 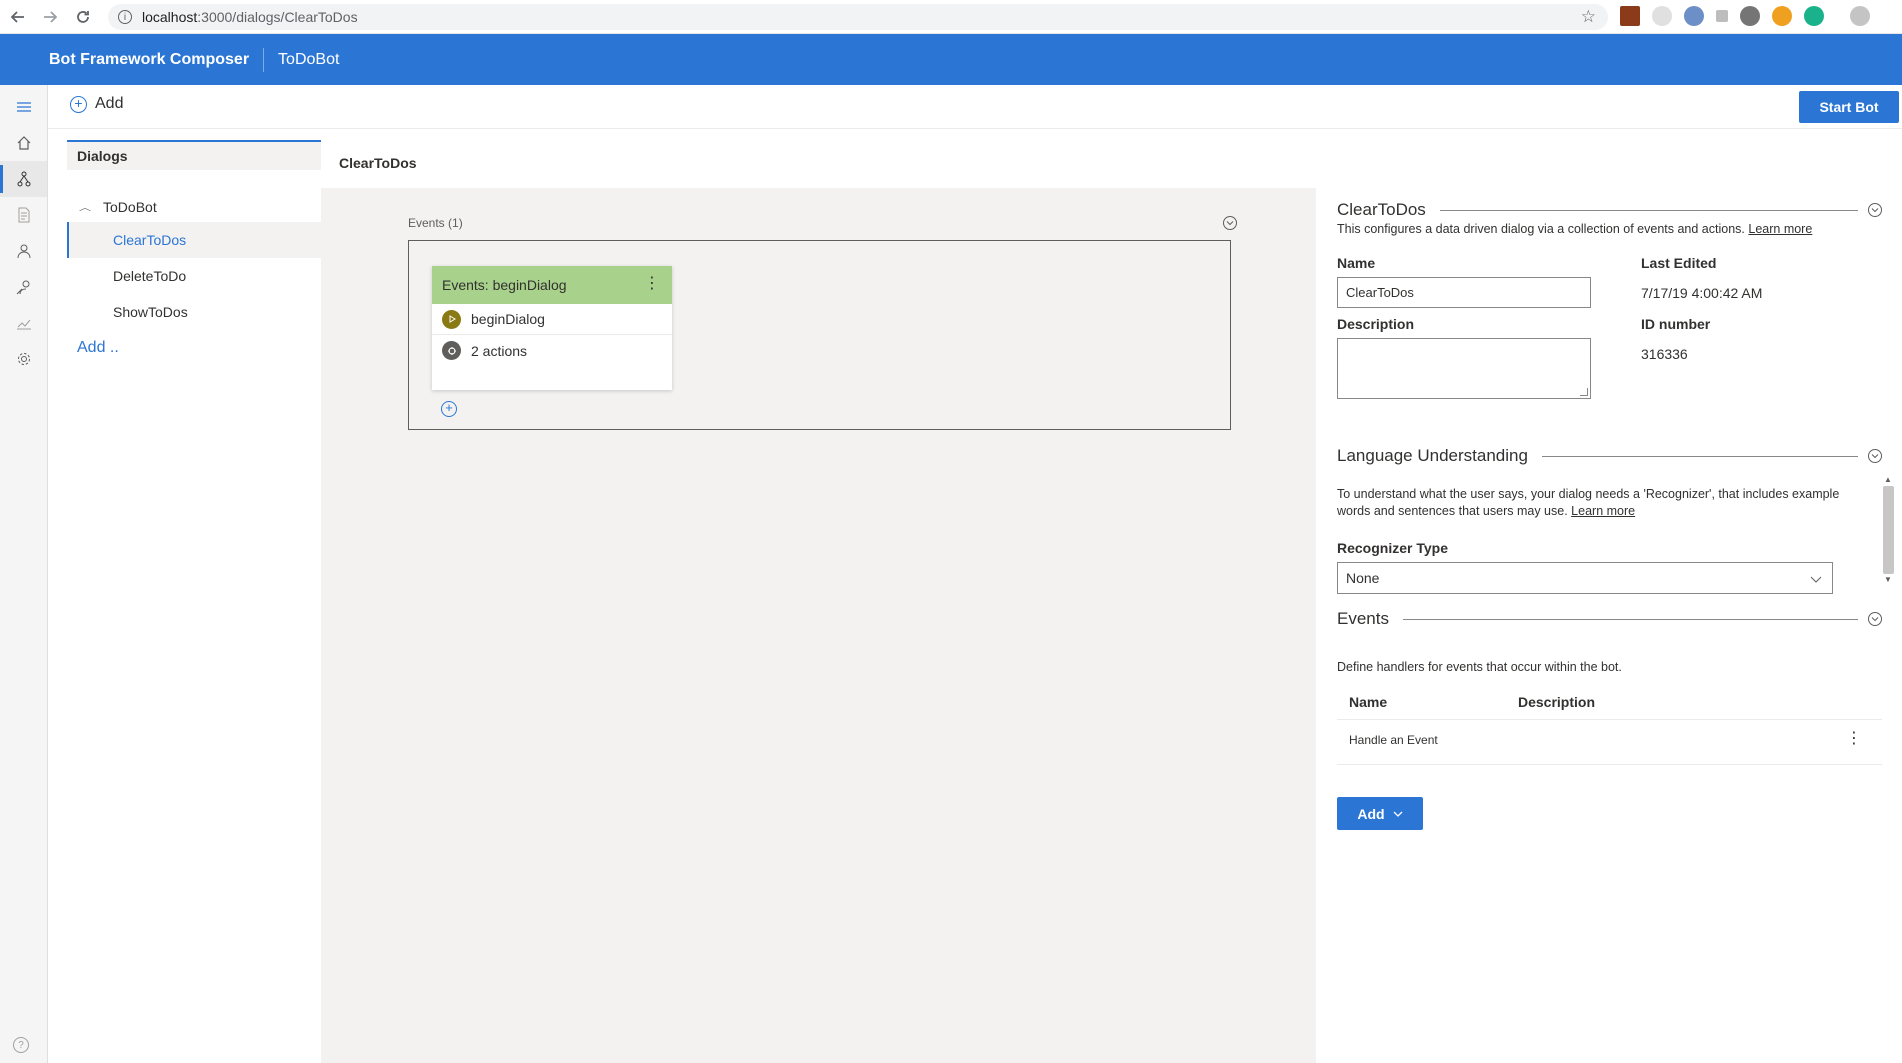 What do you see at coordinates (451, 319) in the screenshot?
I see `play-icon` at bounding box center [451, 319].